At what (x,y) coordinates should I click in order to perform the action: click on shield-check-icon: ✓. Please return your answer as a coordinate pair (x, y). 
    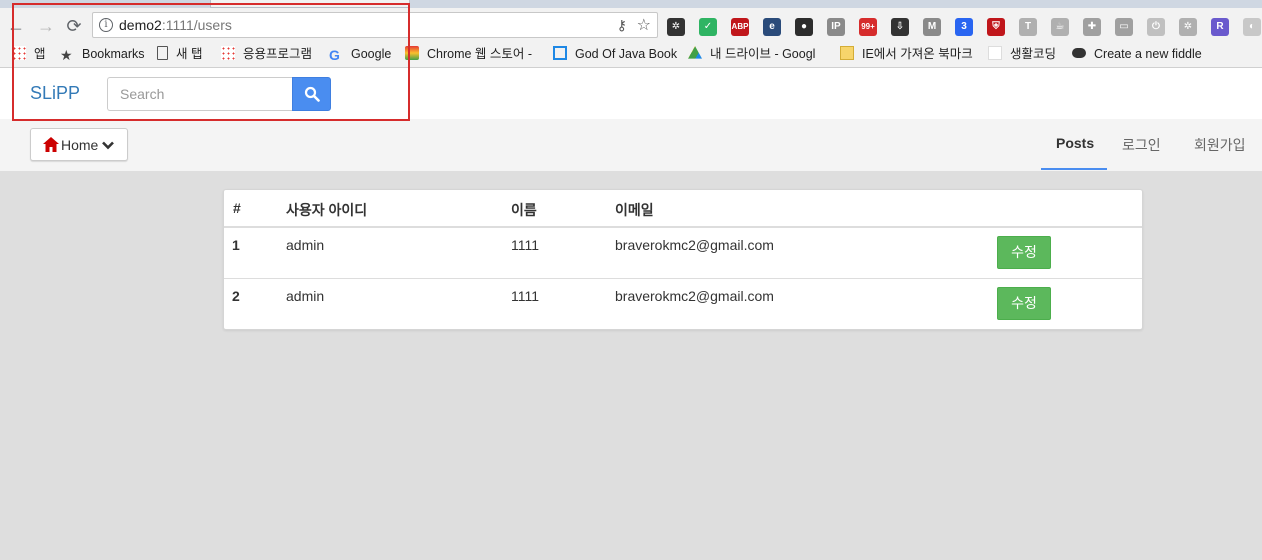
    Looking at the image, I should click on (708, 27).